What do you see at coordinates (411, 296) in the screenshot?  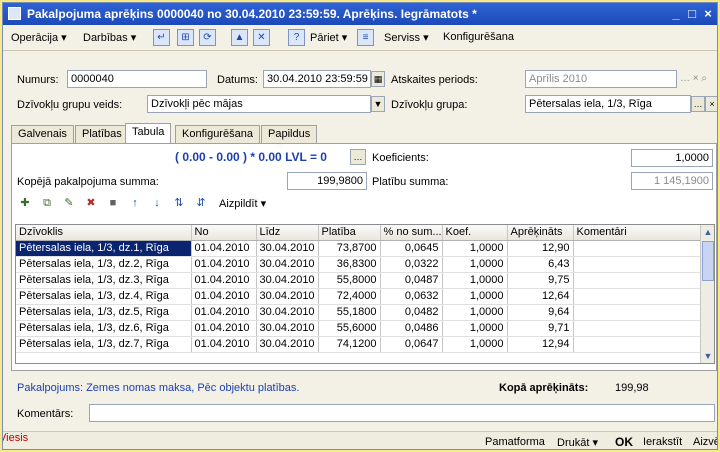 I see `table-cell: 0,0632` at bounding box center [411, 296].